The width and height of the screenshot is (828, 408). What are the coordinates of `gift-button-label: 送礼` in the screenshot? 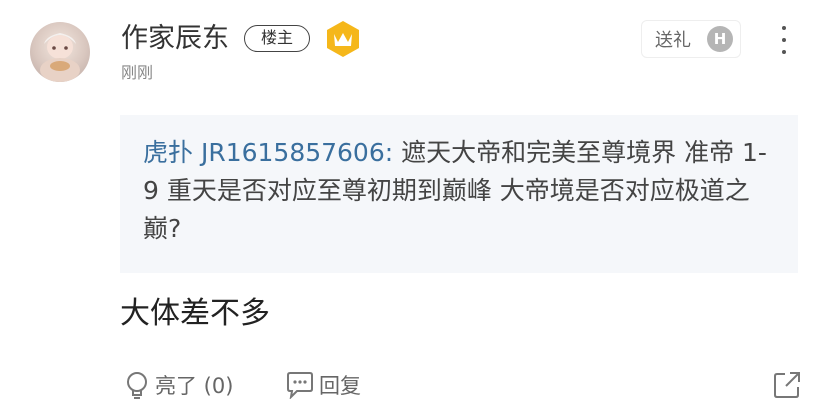 It's located at (673, 40).